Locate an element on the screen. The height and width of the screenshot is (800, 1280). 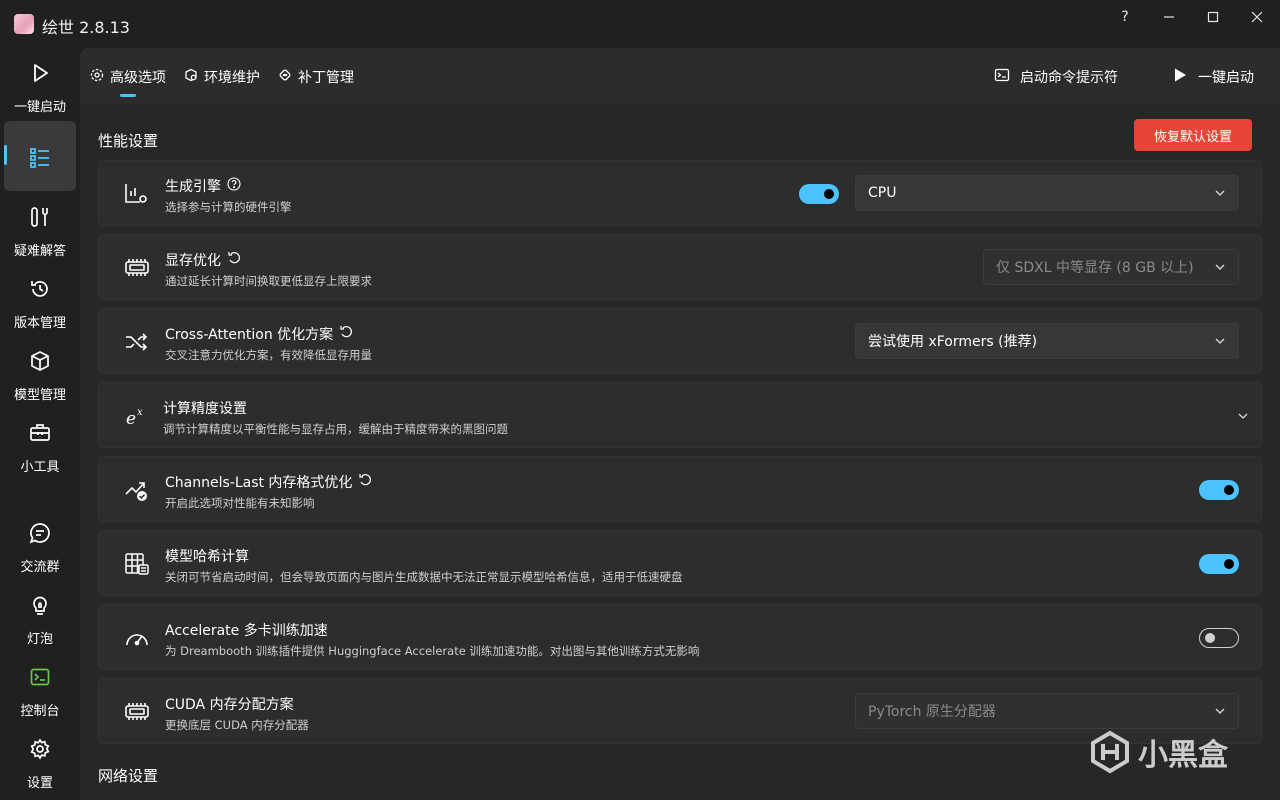
active-indicator is located at coordinates (5, 155).